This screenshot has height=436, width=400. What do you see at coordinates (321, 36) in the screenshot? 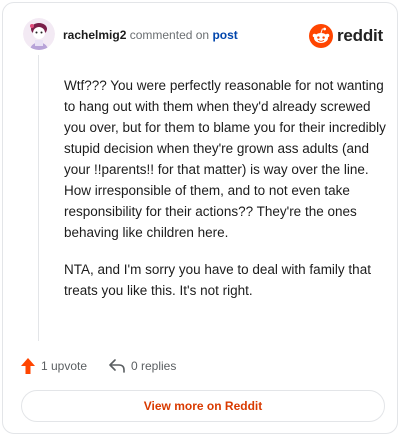
I see `reddit-logo-icon` at bounding box center [321, 36].